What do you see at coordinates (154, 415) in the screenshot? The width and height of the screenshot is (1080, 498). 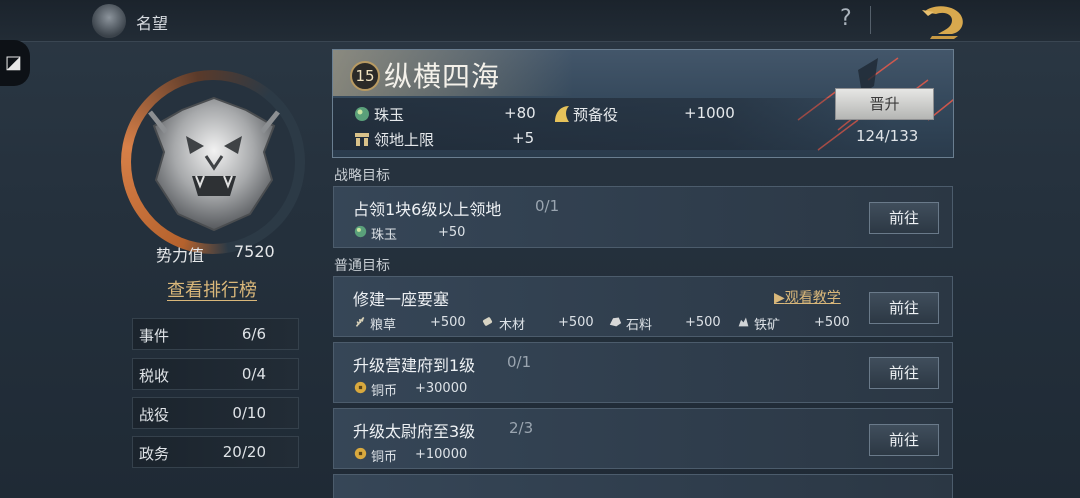 I see `stat-label: 战役` at bounding box center [154, 415].